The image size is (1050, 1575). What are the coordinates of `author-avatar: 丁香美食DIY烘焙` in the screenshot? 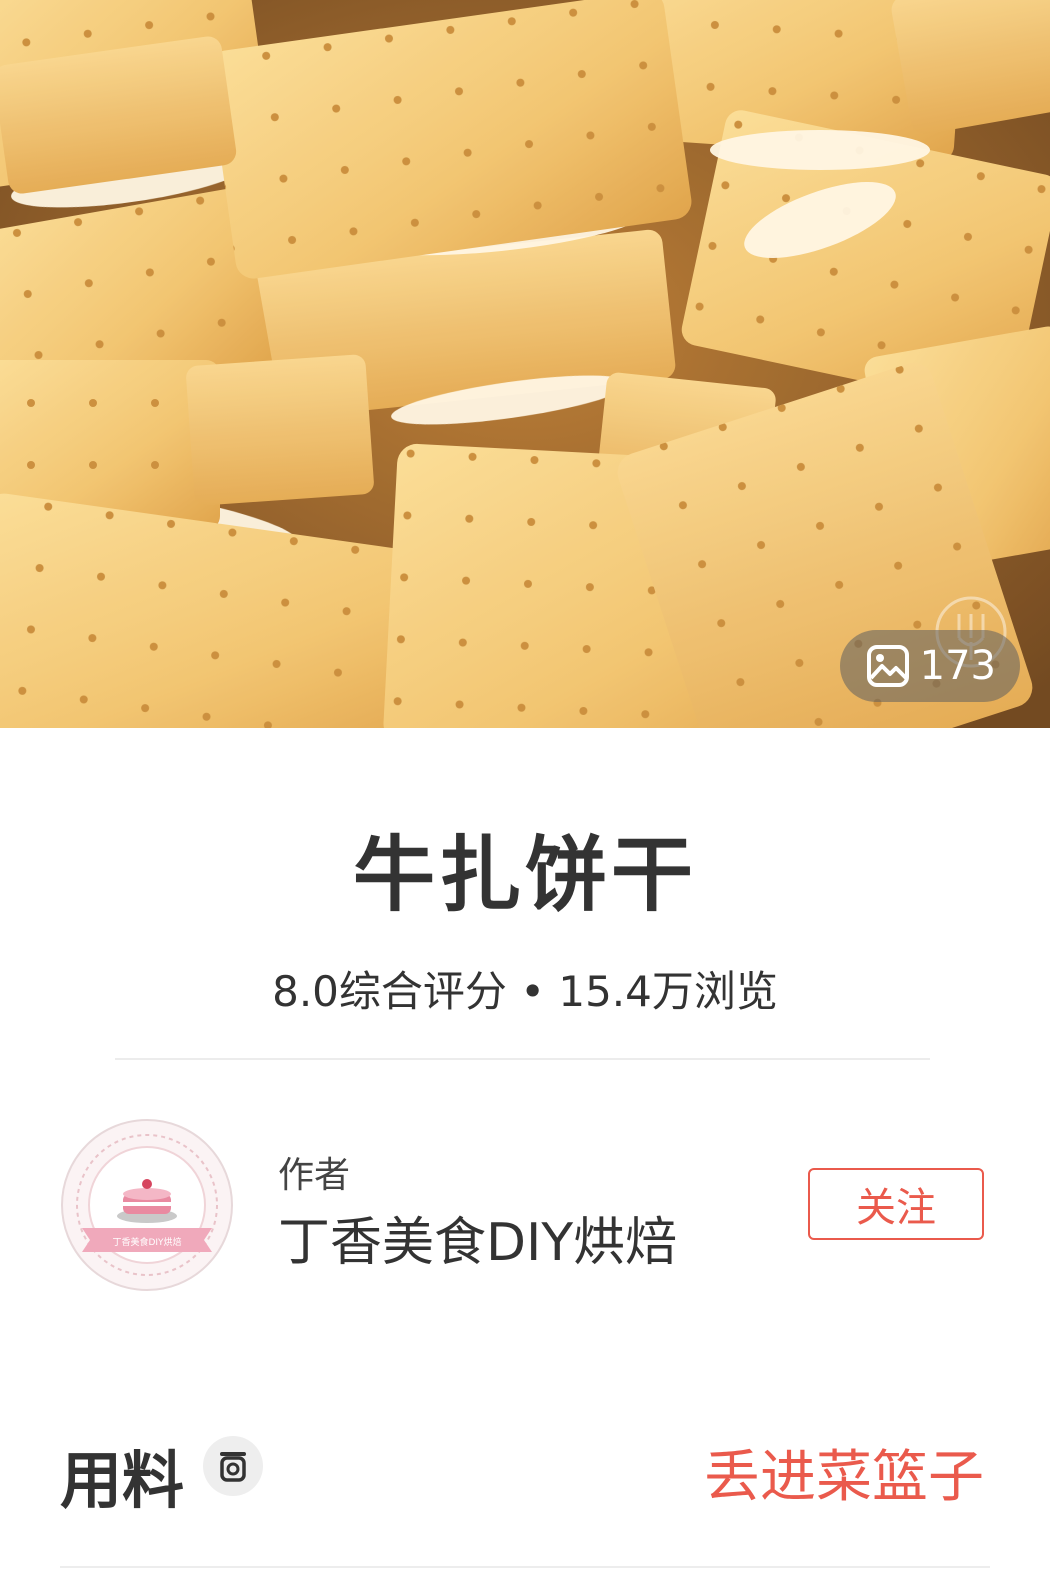 It's located at (147, 1205).